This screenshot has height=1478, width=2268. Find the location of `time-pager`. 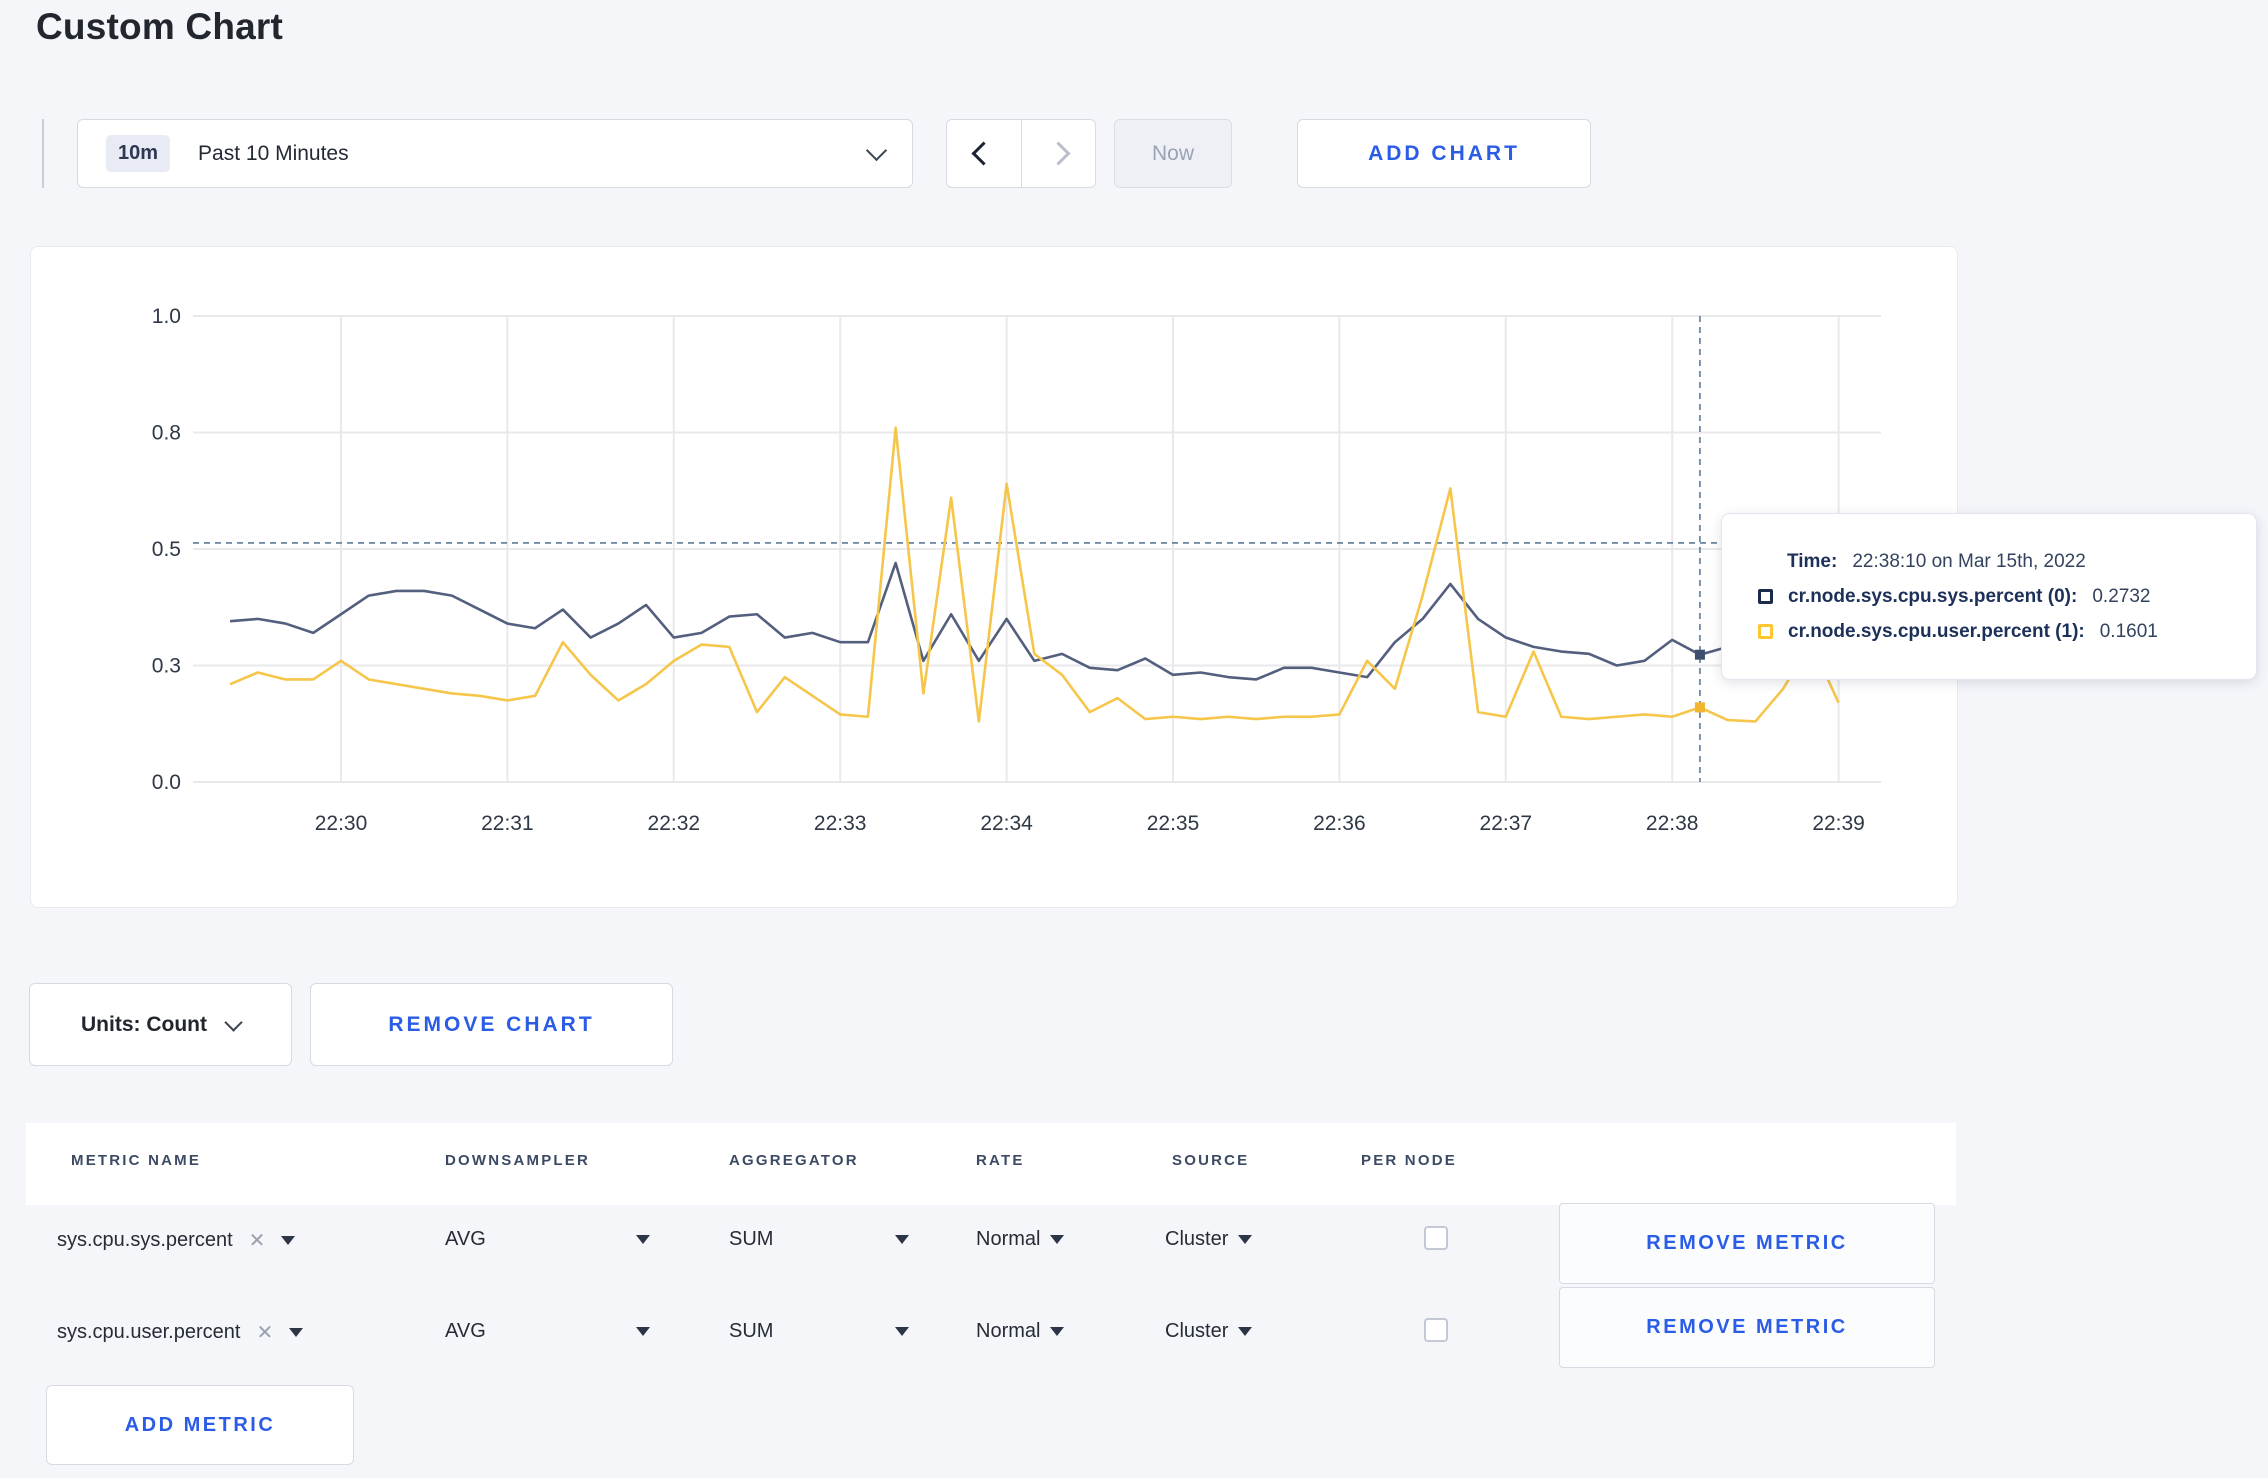

time-pager is located at coordinates (1021, 153).